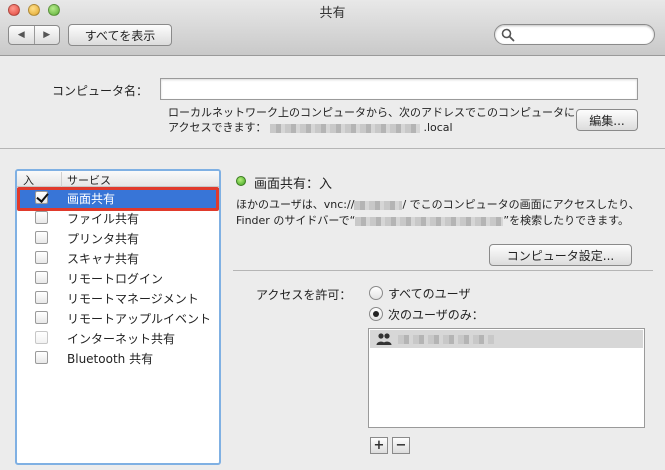  I want to click on service-row: プリンタ共有, so click(118, 238).